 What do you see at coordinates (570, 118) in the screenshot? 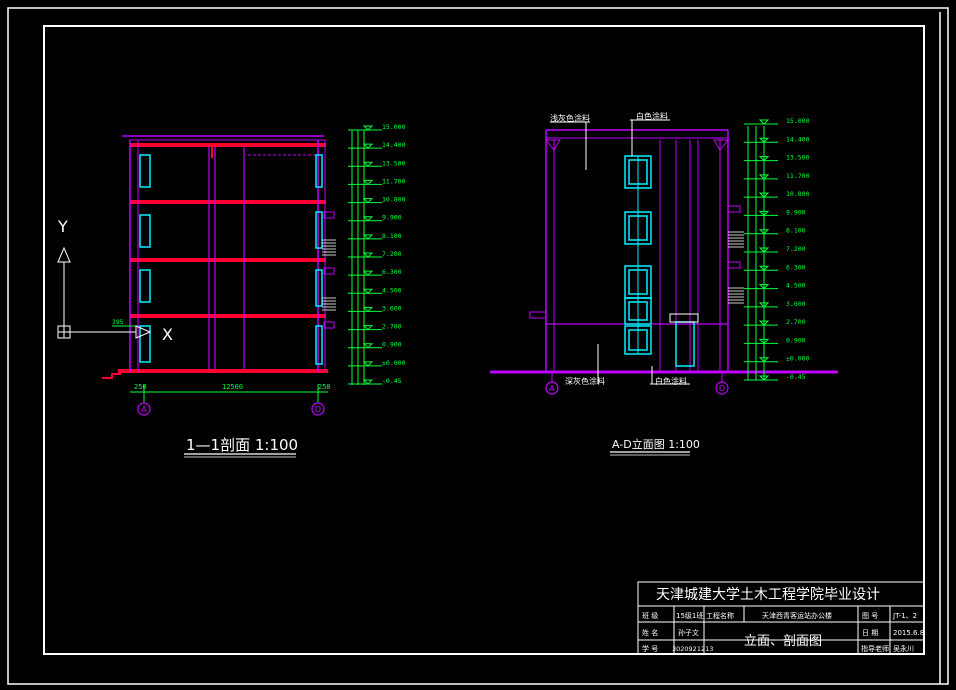
I see `elev-callout-light-grey: 浅灰色涂料` at bounding box center [570, 118].